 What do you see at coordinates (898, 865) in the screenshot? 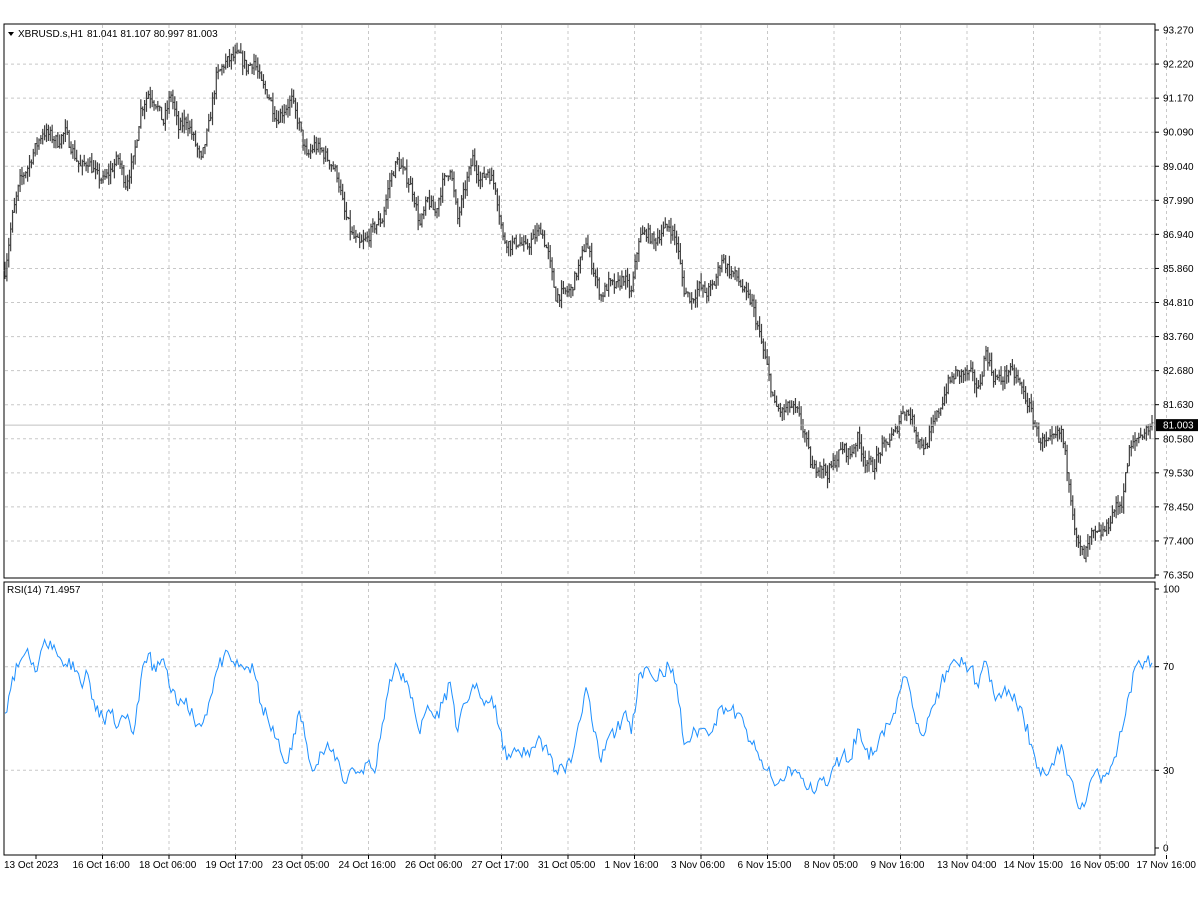
I see `x-tick-label: 9 Nov 16:00` at bounding box center [898, 865].